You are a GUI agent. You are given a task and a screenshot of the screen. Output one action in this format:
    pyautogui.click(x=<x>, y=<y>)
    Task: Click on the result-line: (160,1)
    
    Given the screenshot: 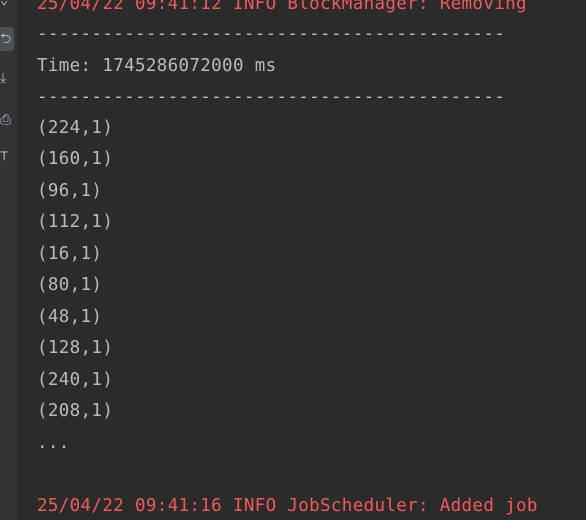 What is the action you would take?
    pyautogui.click(x=75, y=159)
    